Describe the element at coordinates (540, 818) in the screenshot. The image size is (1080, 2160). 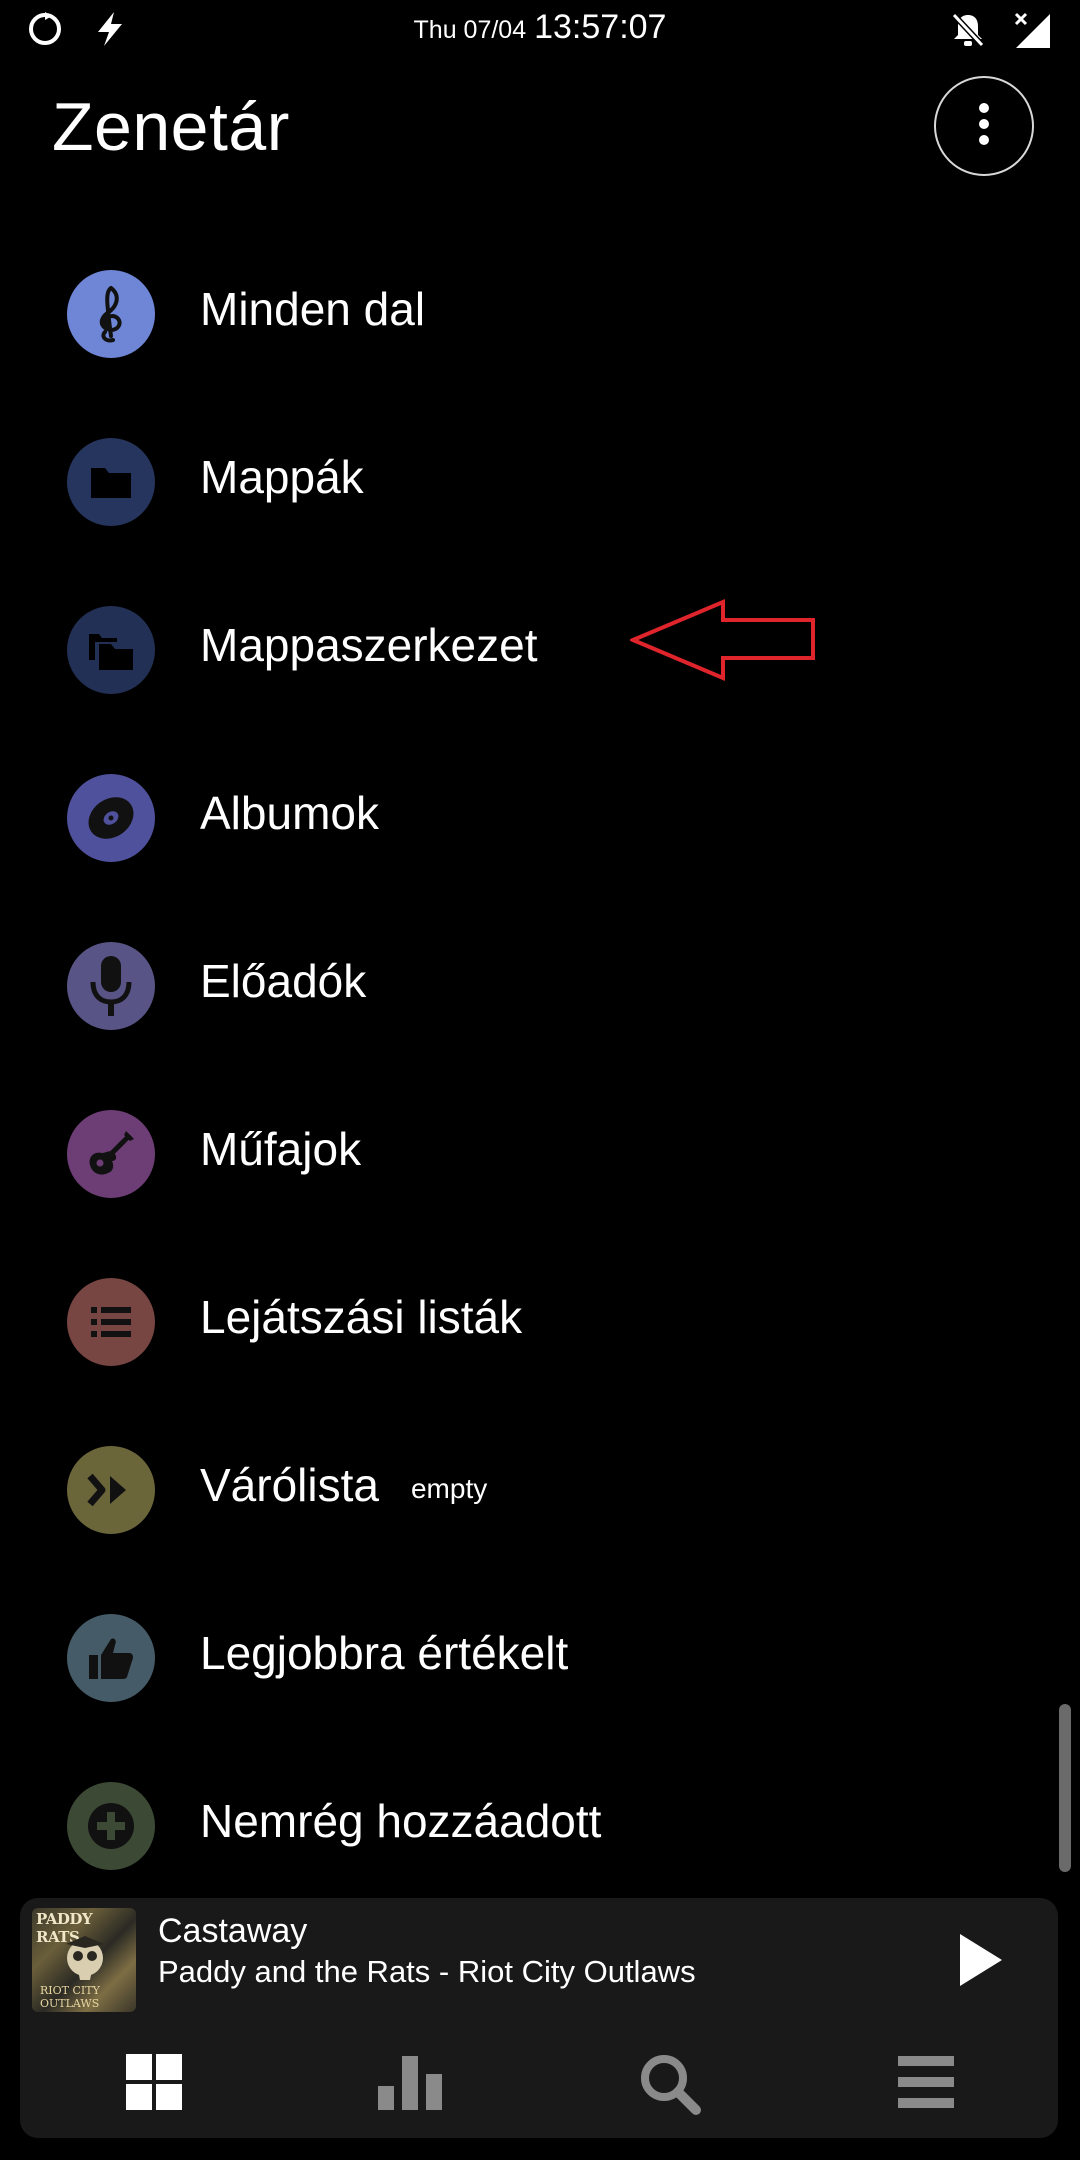
I see `library-item-albums: Albumok` at that location.